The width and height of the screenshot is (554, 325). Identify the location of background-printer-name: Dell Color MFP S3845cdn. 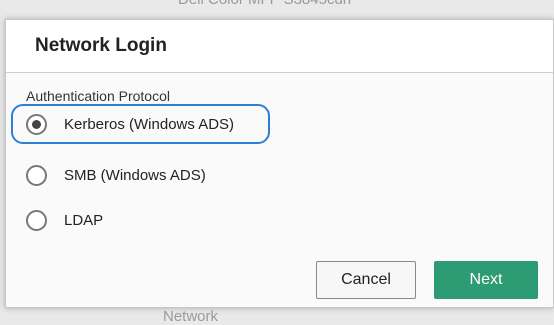
(264, 4).